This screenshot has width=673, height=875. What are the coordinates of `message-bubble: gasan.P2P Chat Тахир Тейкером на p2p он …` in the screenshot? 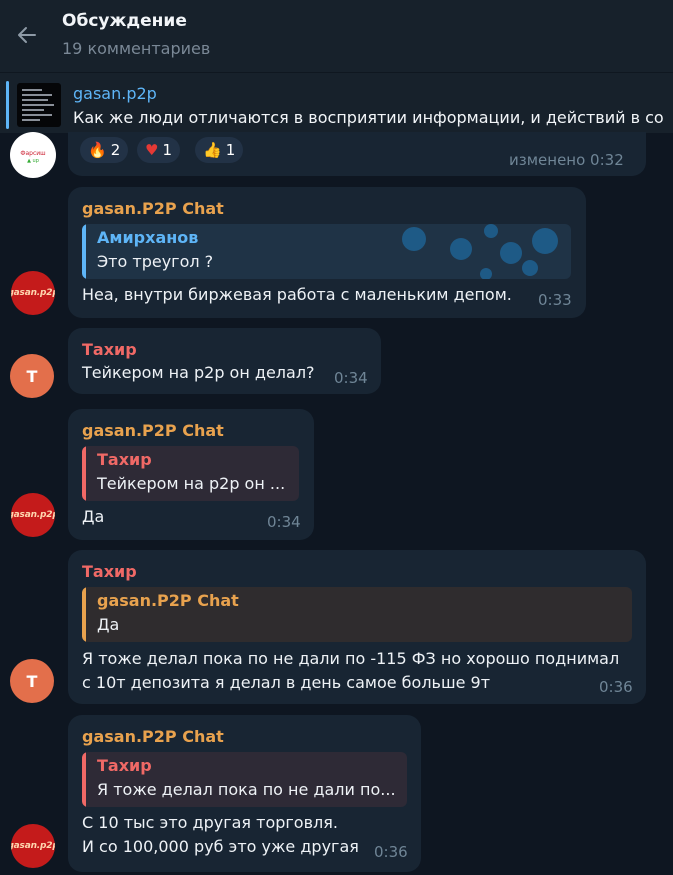 It's located at (191, 474).